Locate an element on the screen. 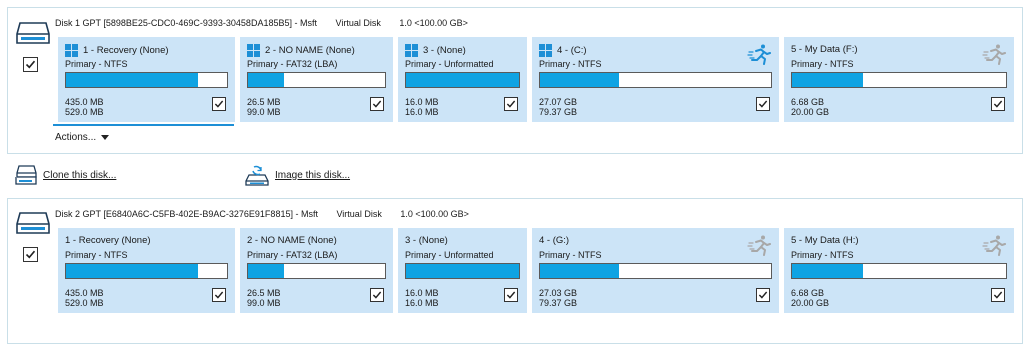 The width and height of the screenshot is (1032, 353). partition-title: 5 - My Data (H:) is located at coordinates (825, 240).